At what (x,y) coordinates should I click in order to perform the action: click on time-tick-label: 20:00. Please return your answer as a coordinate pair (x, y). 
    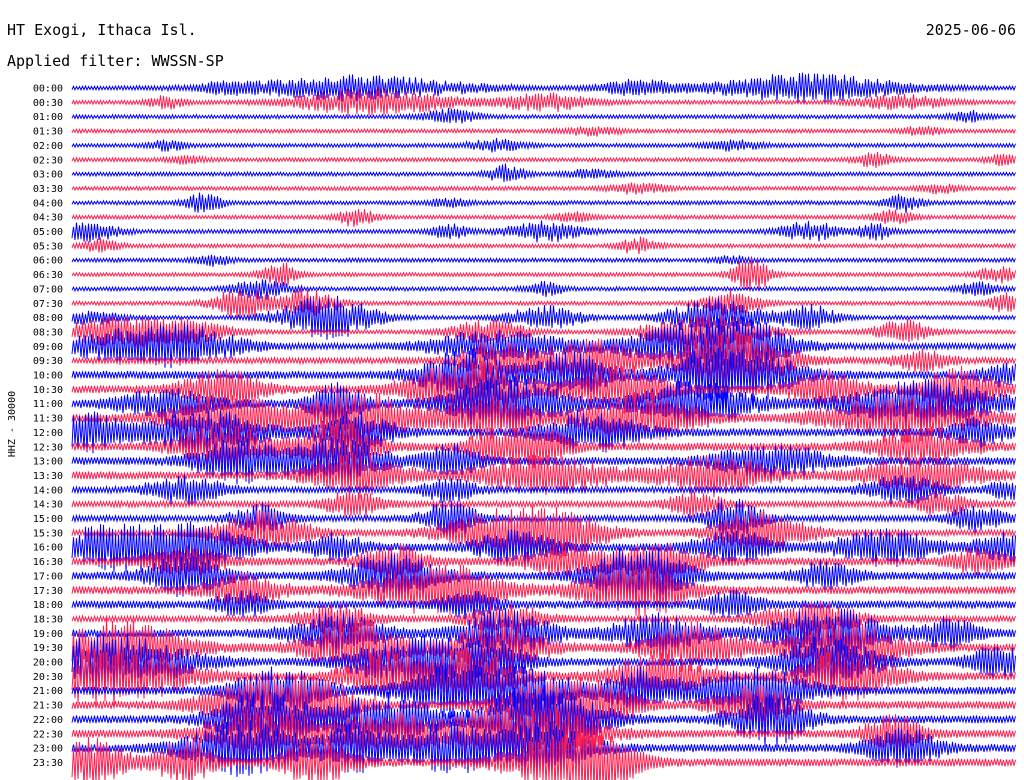
    Looking at the image, I should click on (48, 663).